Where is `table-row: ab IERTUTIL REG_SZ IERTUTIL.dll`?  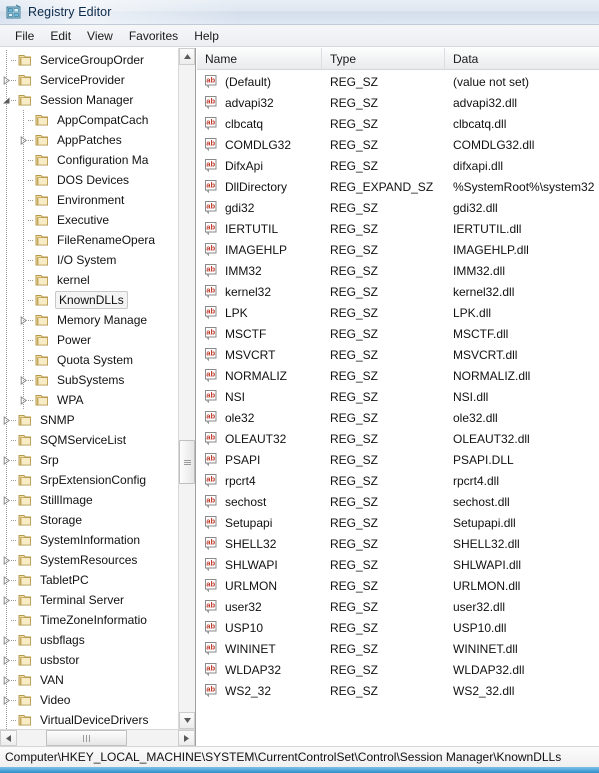 table-row: ab IERTUTIL REG_SZ IERTUTIL.dll is located at coordinates (398, 228).